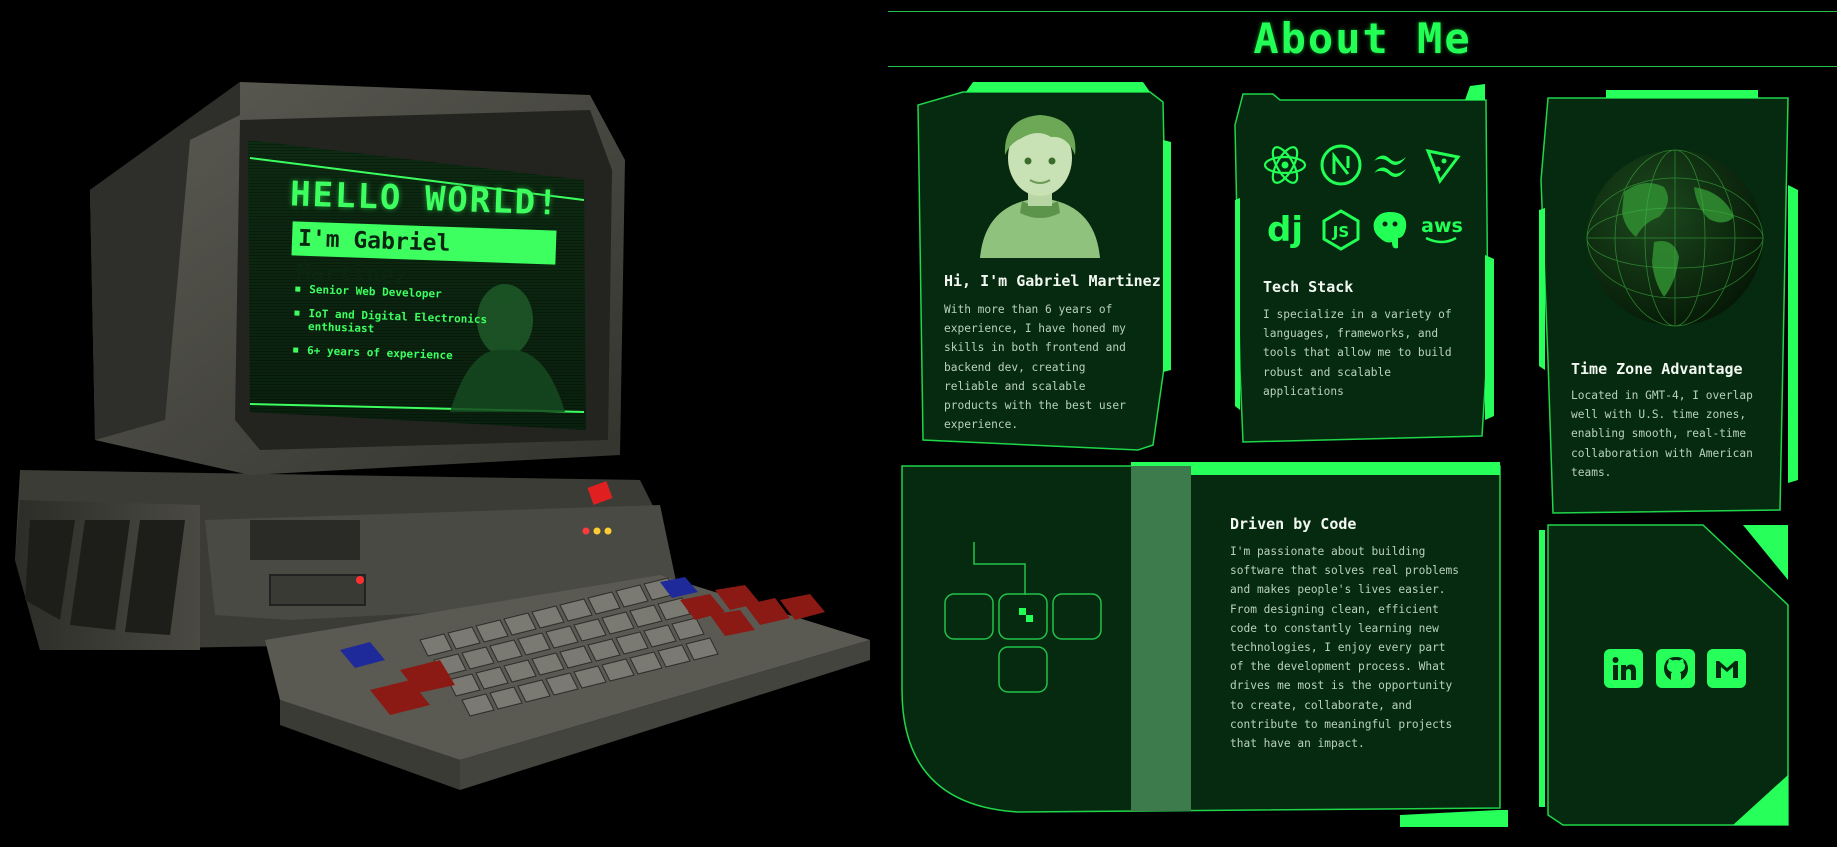  What do you see at coordinates (1341, 165) in the screenshot?
I see `nextjs-icon` at bounding box center [1341, 165].